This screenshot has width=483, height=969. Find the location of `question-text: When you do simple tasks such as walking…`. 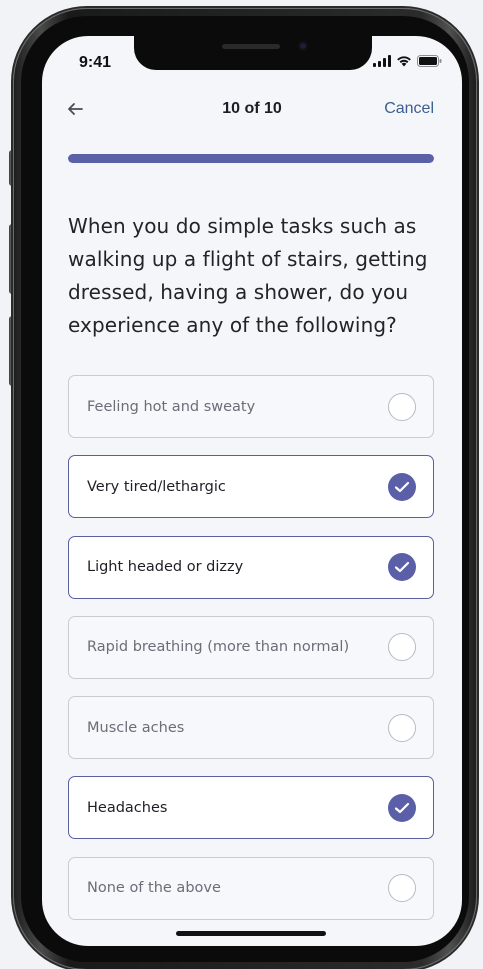

question-text: When you do simple tasks such as walking… is located at coordinates (248, 275).